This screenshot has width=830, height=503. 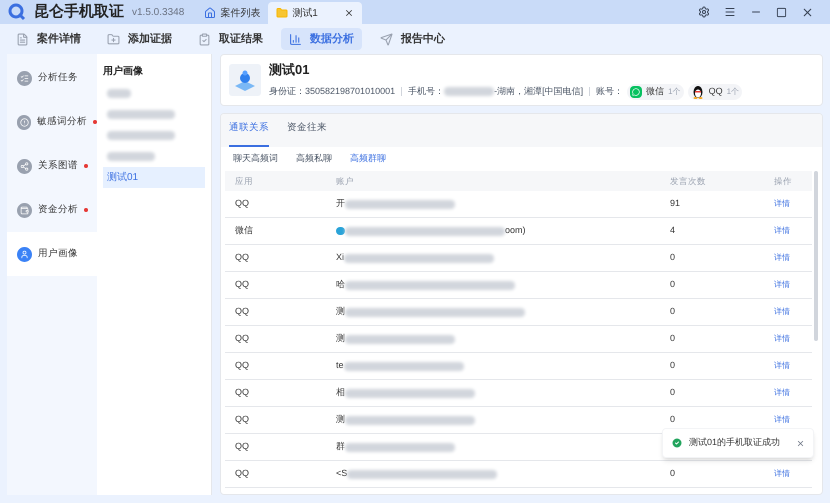 What do you see at coordinates (307, 130) in the screenshot?
I see `section-tab: 资金往来` at bounding box center [307, 130].